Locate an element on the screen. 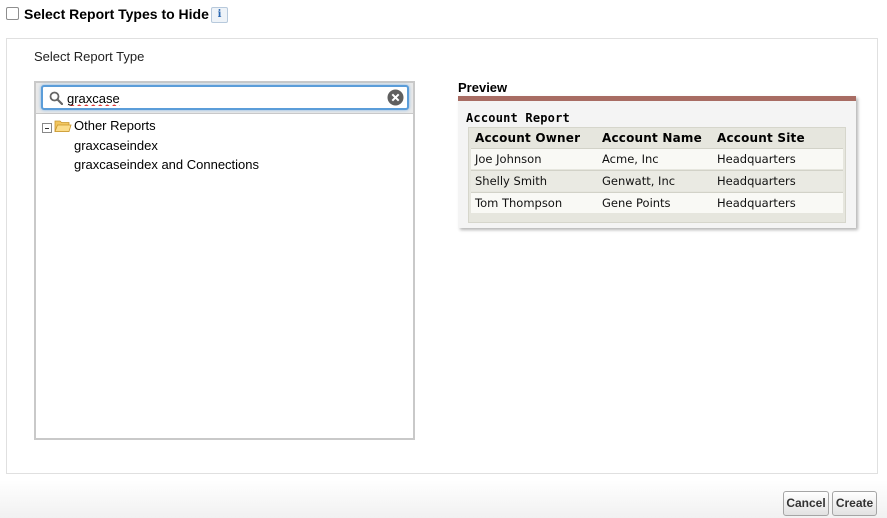  table-cell: Tom Thompson is located at coordinates (519, 203).